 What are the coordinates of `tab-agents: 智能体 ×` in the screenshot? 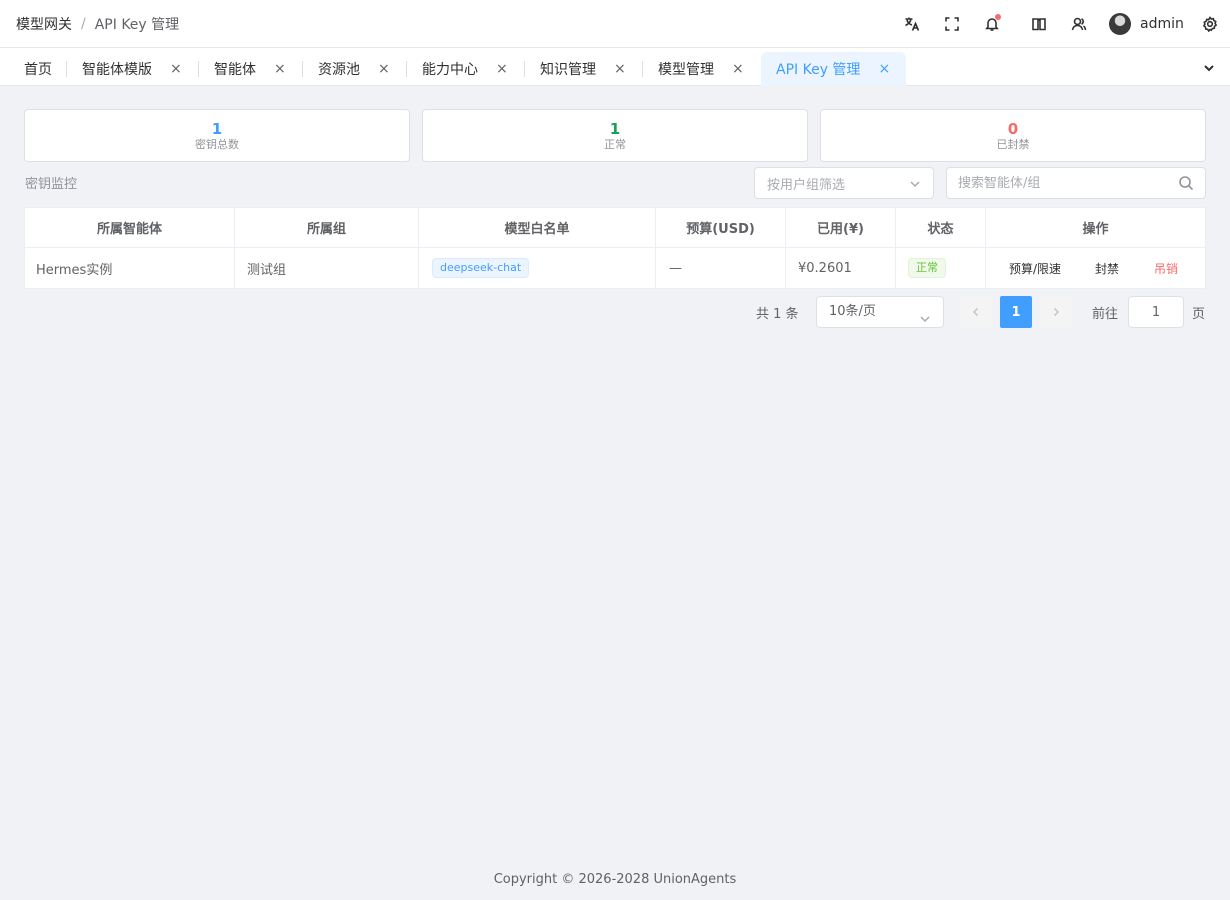 It's located at (250, 69).